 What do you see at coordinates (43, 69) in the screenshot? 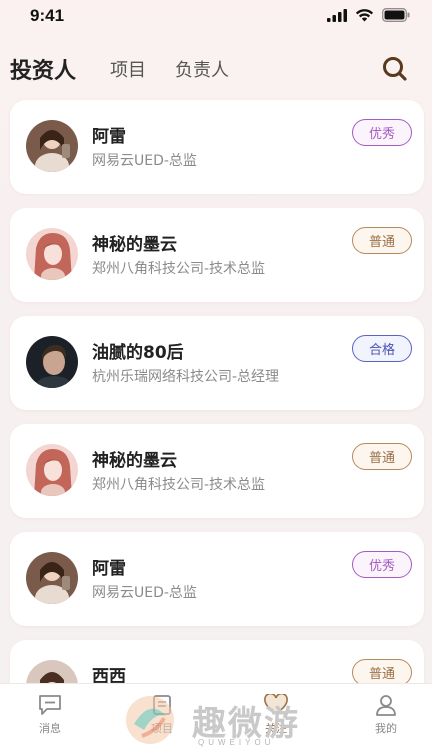
I see `tab-investors: 投资人` at bounding box center [43, 69].